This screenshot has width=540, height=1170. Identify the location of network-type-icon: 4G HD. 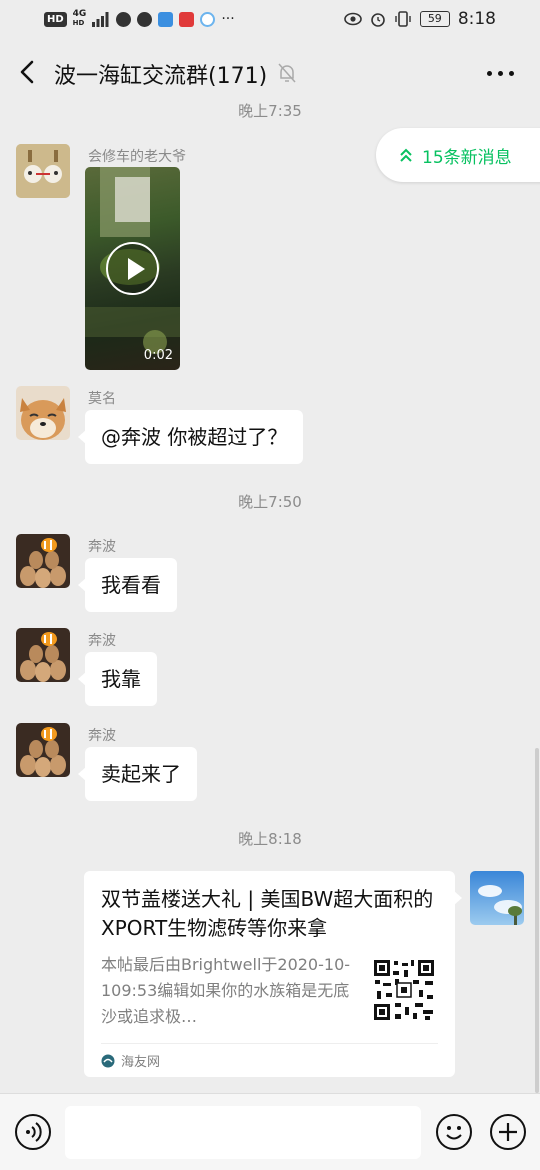
(79, 18).